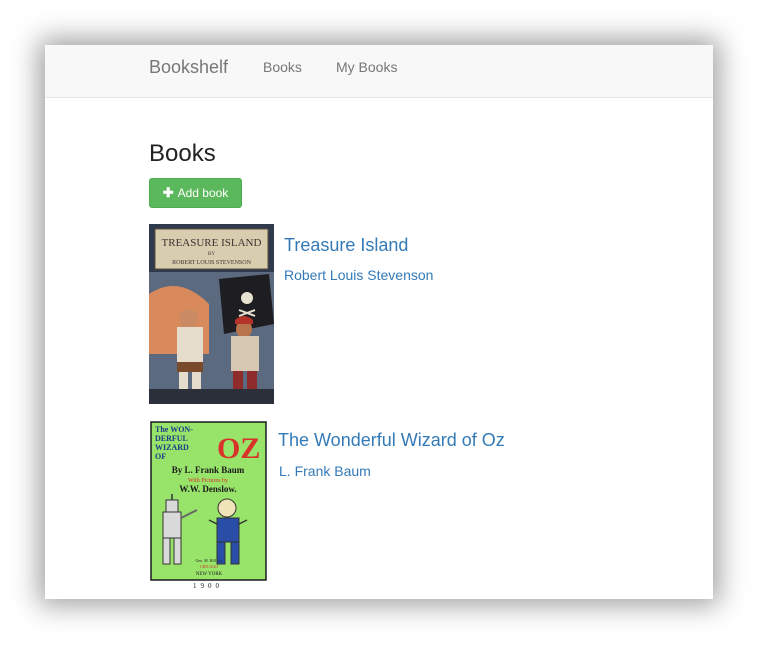  I want to click on cover-line-3: WIZARD, so click(172, 447).